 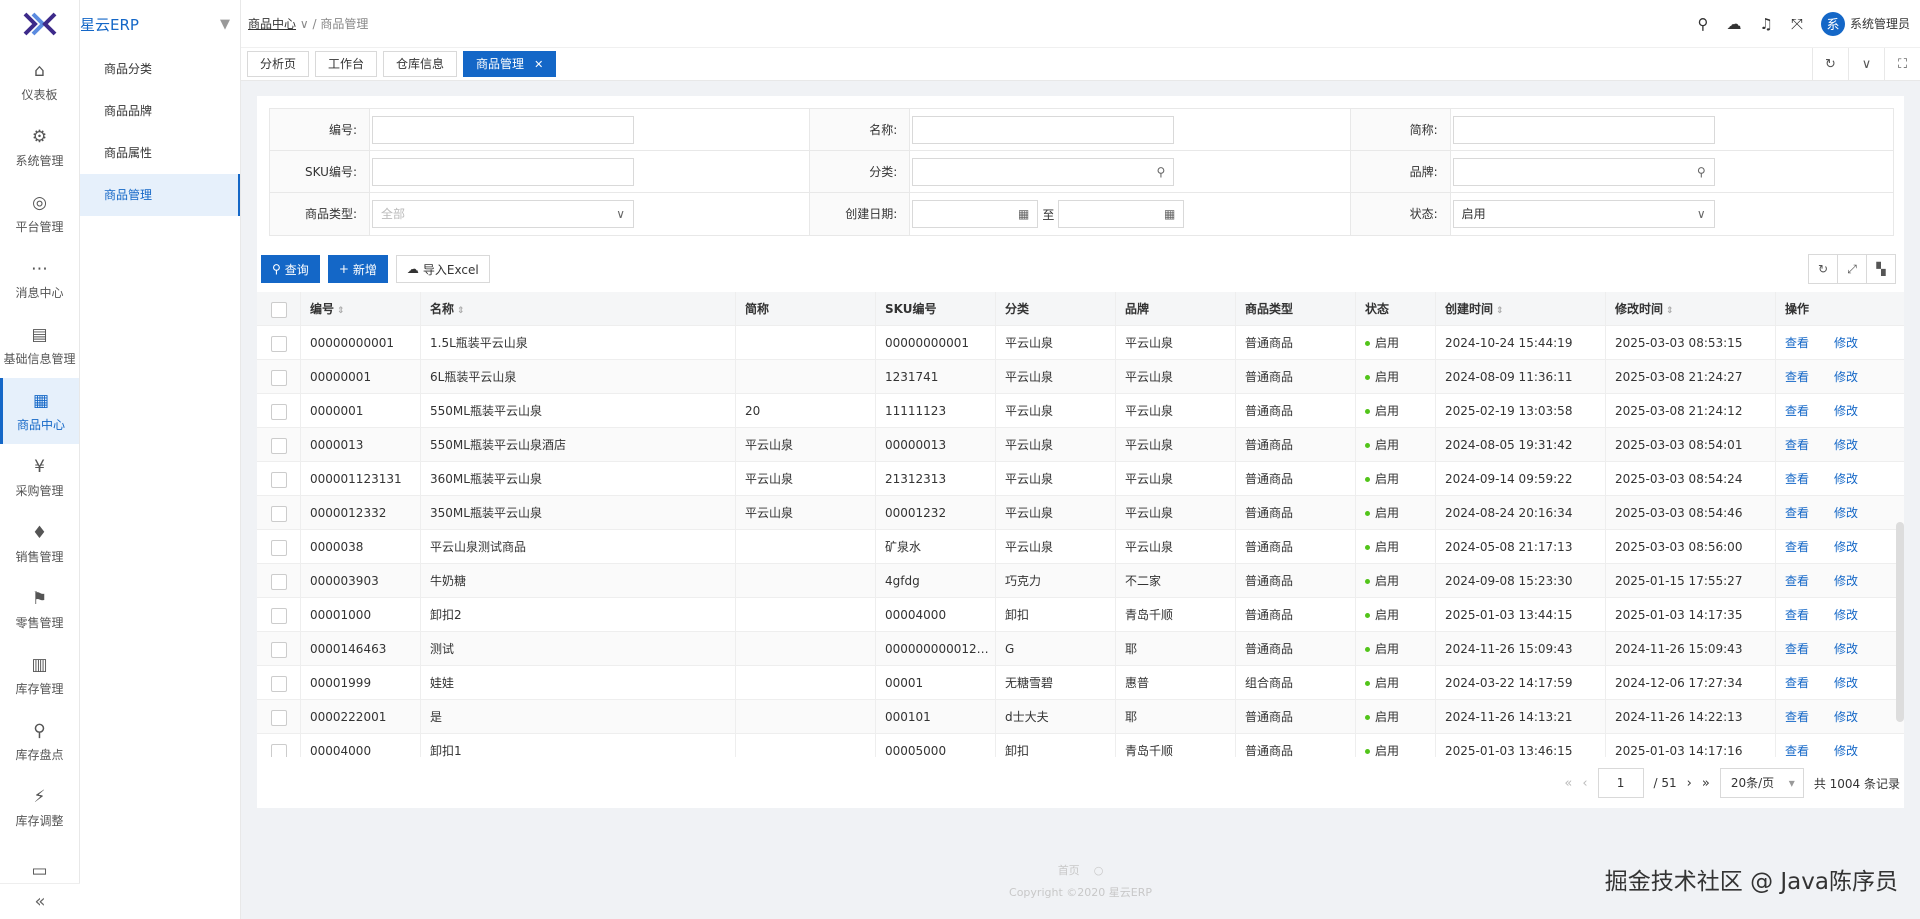 What do you see at coordinates (503, 214) in the screenshot?
I see `goods-type-select: 全部 ∨` at bounding box center [503, 214].